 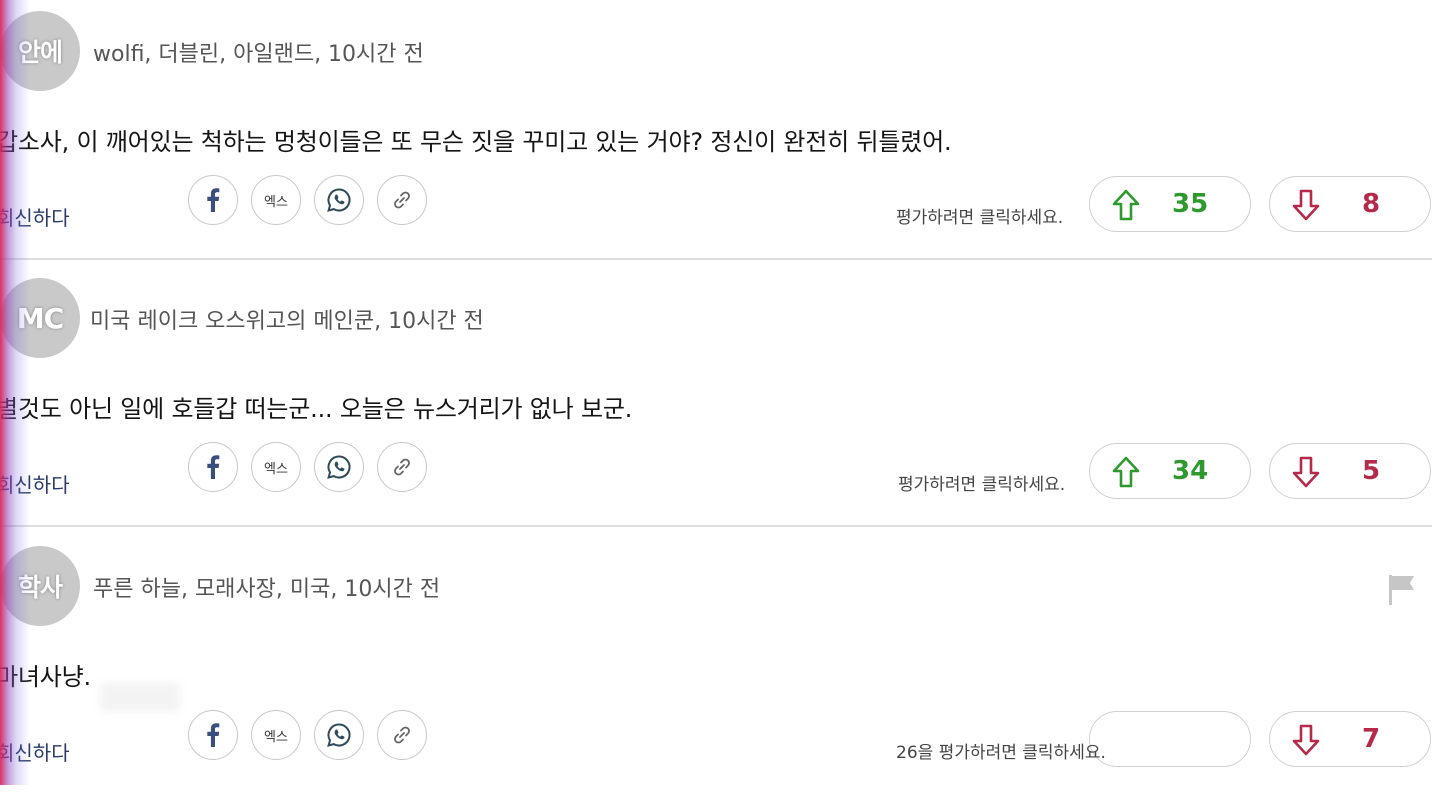 What do you see at coordinates (1371, 471) in the screenshot?
I see `downvote-count: 5` at bounding box center [1371, 471].